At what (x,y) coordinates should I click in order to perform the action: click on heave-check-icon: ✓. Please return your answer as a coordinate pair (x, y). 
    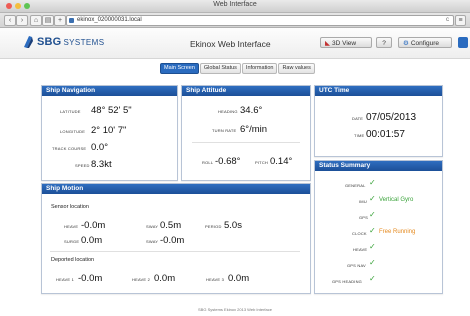
    Looking at the image, I should click on (372, 246).